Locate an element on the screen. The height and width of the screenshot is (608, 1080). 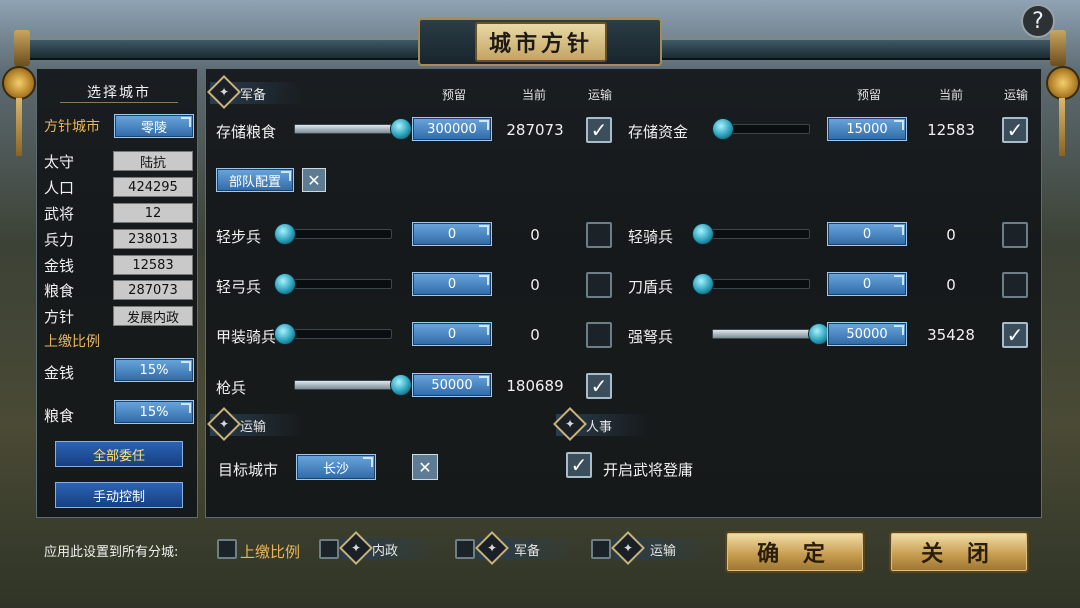
help-button: ? is located at coordinates (1038, 21).